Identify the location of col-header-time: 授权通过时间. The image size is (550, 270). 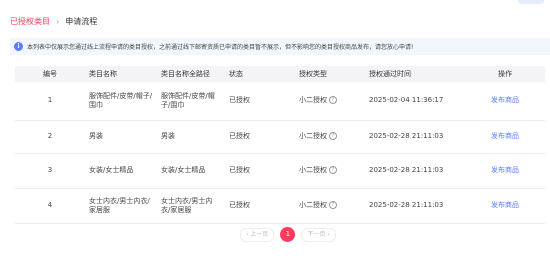
(390, 74).